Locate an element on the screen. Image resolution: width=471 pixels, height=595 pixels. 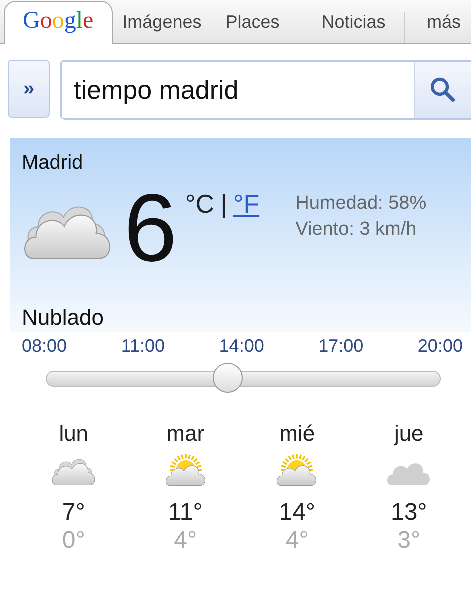
temperature: 6 is located at coordinates (151, 229).